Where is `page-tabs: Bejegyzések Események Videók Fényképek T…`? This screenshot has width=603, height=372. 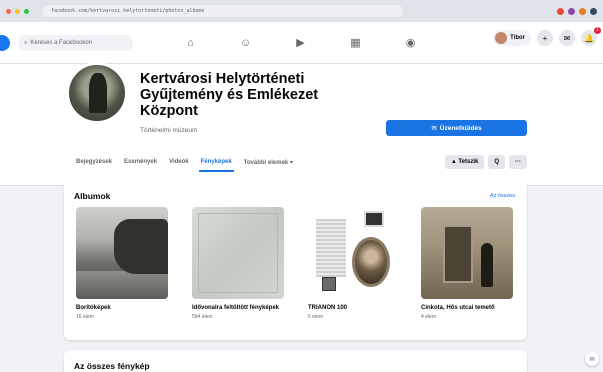 page-tabs: Bejegyzések Események Videók Fényképek T… is located at coordinates (184, 164).